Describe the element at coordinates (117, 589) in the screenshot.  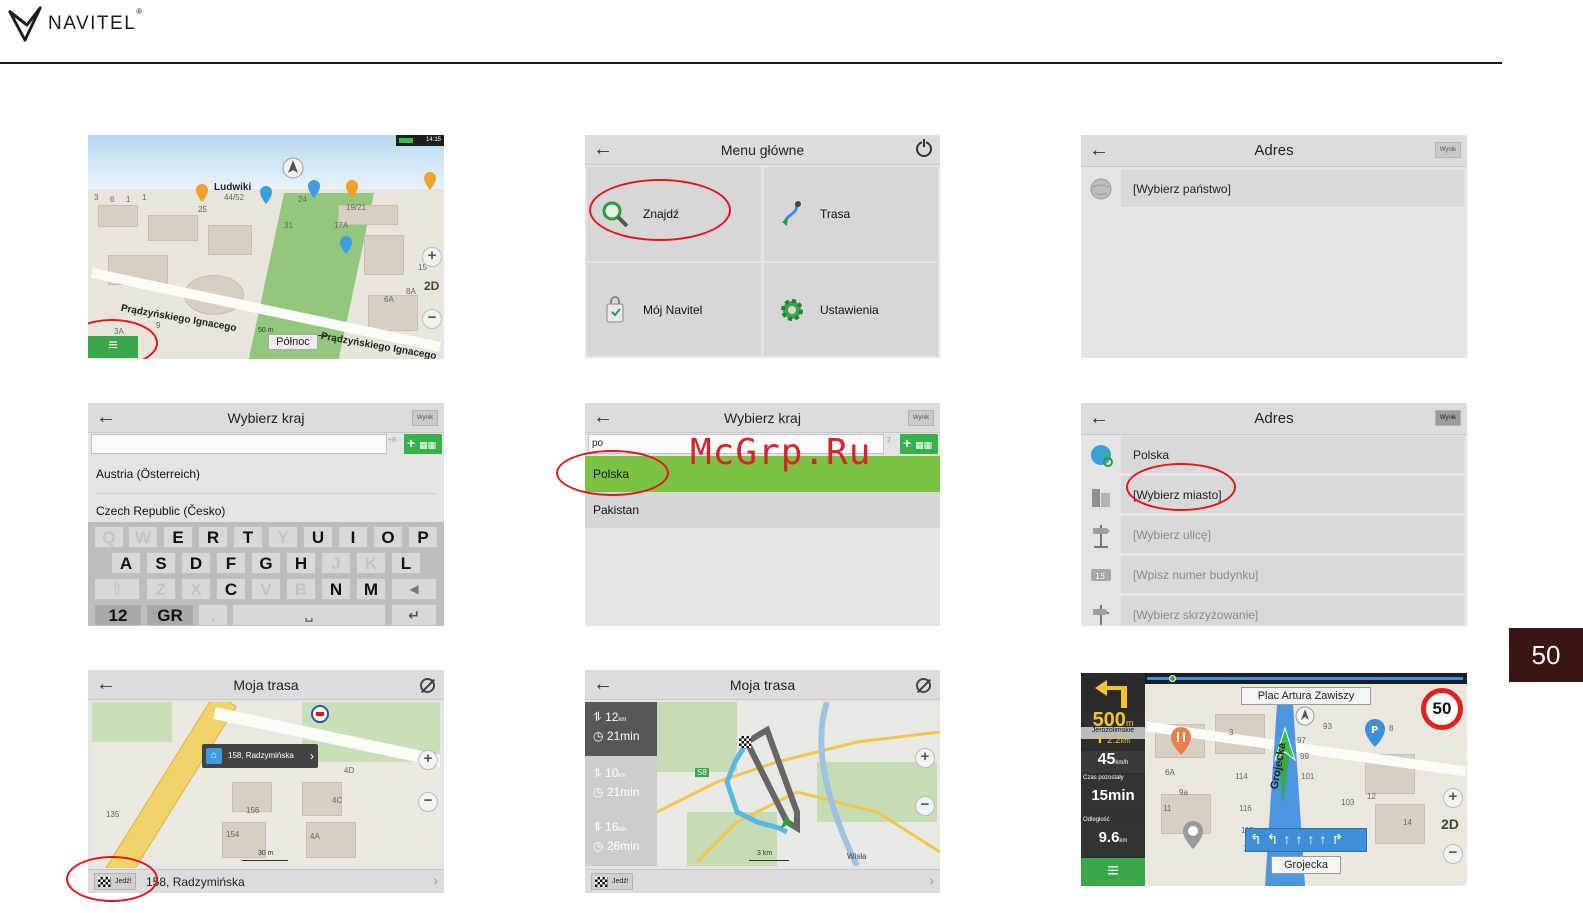
I see `shift-key: ⇧` at that location.